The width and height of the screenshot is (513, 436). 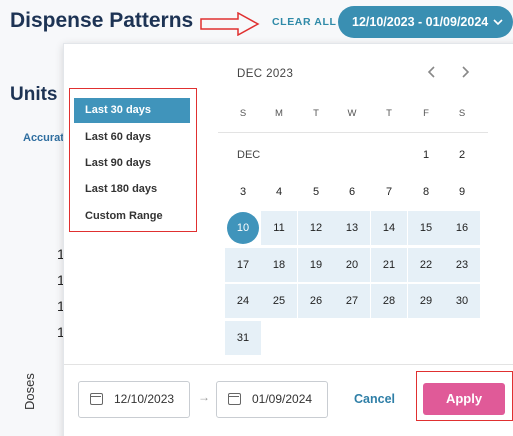 I want to click on annotation-arrow, so click(x=230, y=24).